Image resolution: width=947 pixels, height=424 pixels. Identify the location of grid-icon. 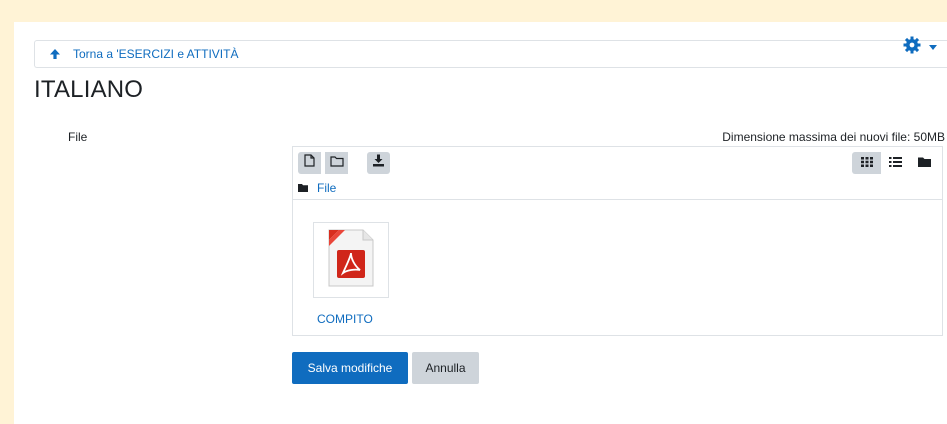
(866, 163).